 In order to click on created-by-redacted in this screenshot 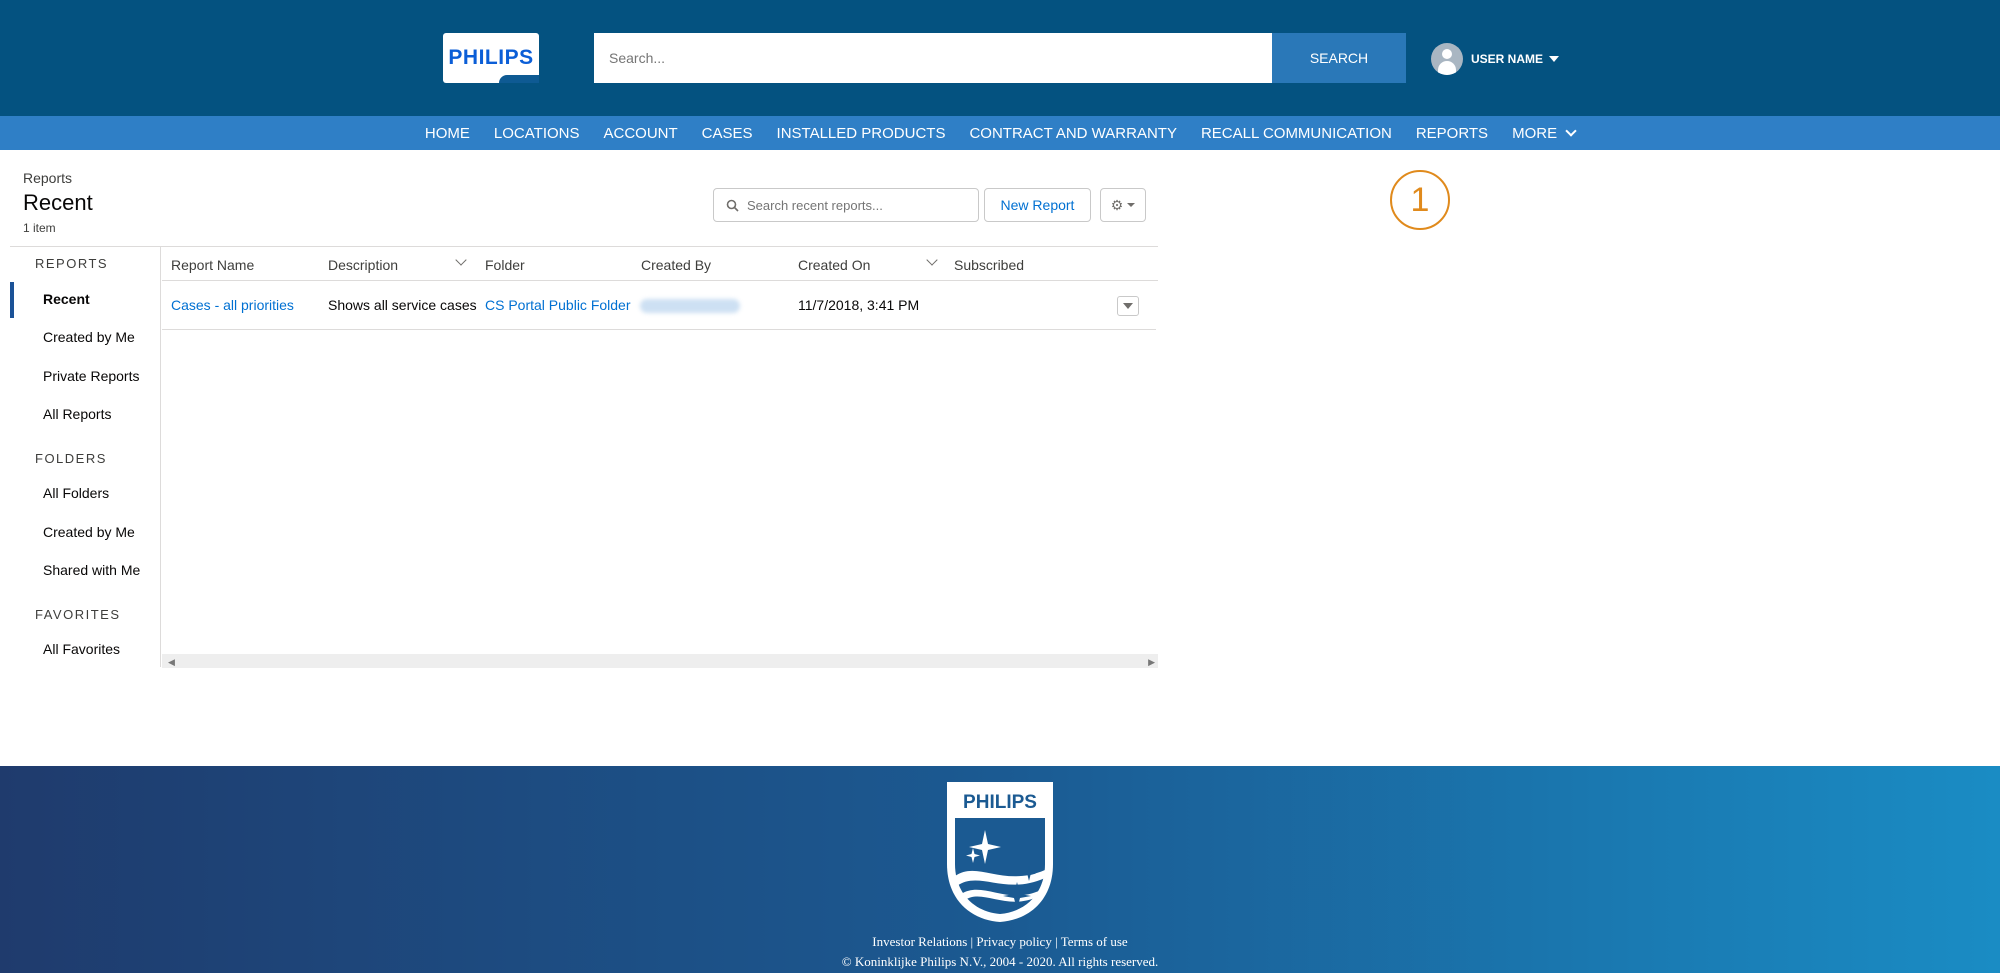, I will do `click(690, 306)`.